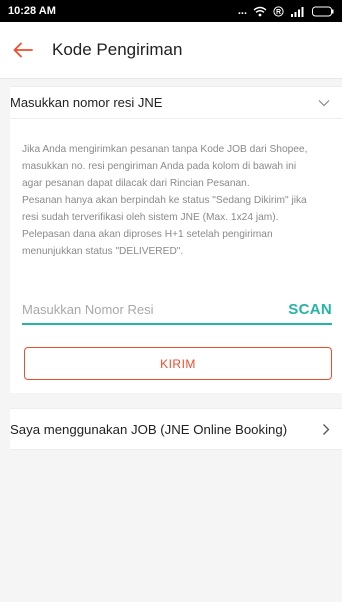 The height and width of the screenshot is (602, 342). I want to click on back-button, so click(23, 50).